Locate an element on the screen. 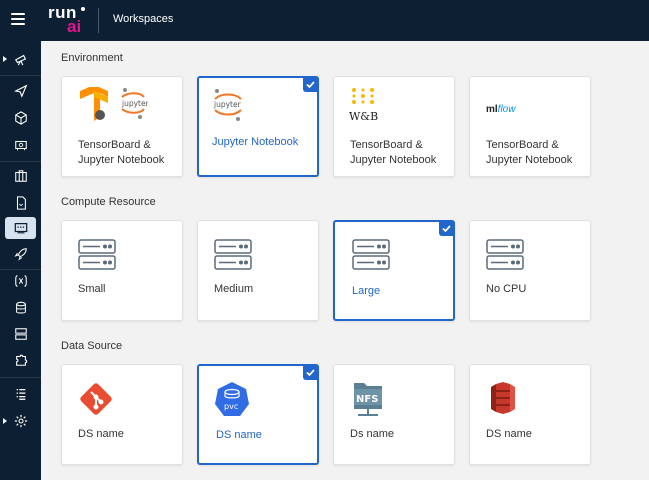  hamburger-menu-icon is located at coordinates (18, 19).